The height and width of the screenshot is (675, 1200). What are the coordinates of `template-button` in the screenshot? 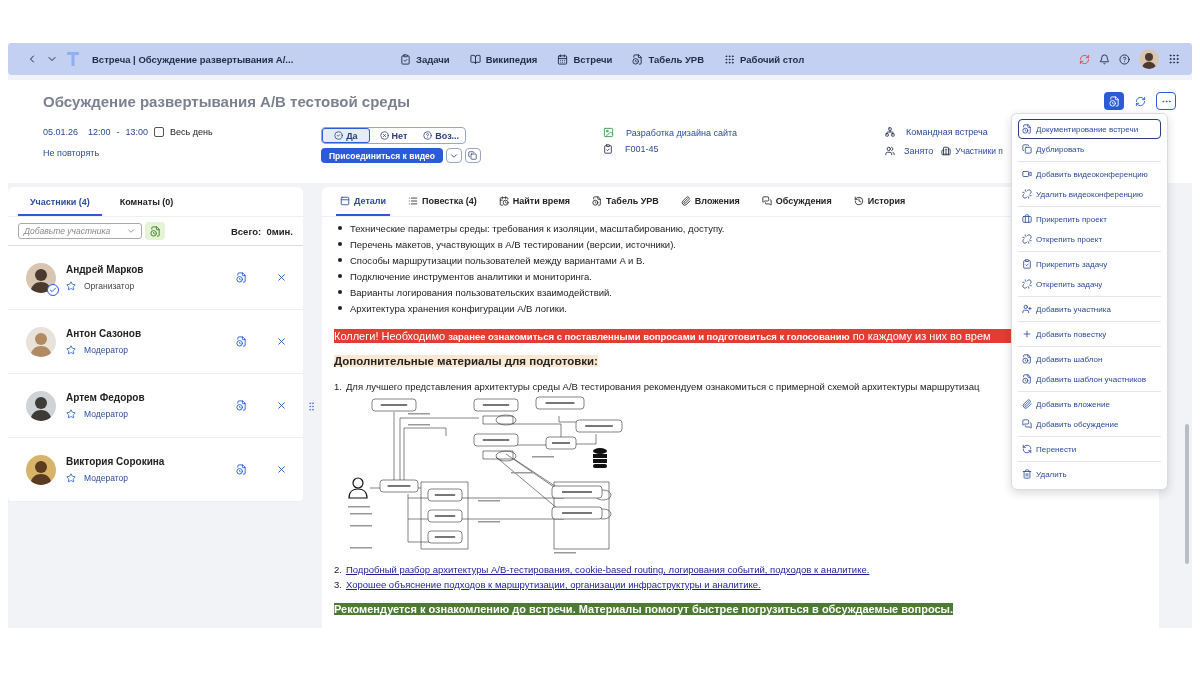 It's located at (155, 231).